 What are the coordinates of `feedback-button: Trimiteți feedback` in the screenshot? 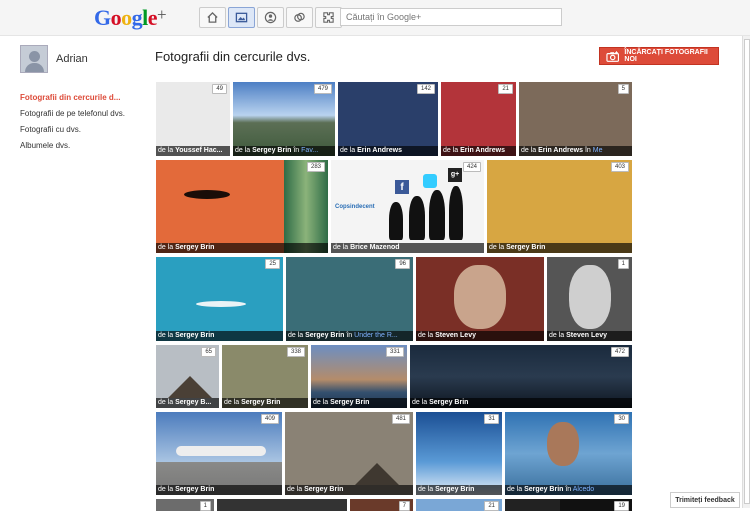 It's located at (705, 500).